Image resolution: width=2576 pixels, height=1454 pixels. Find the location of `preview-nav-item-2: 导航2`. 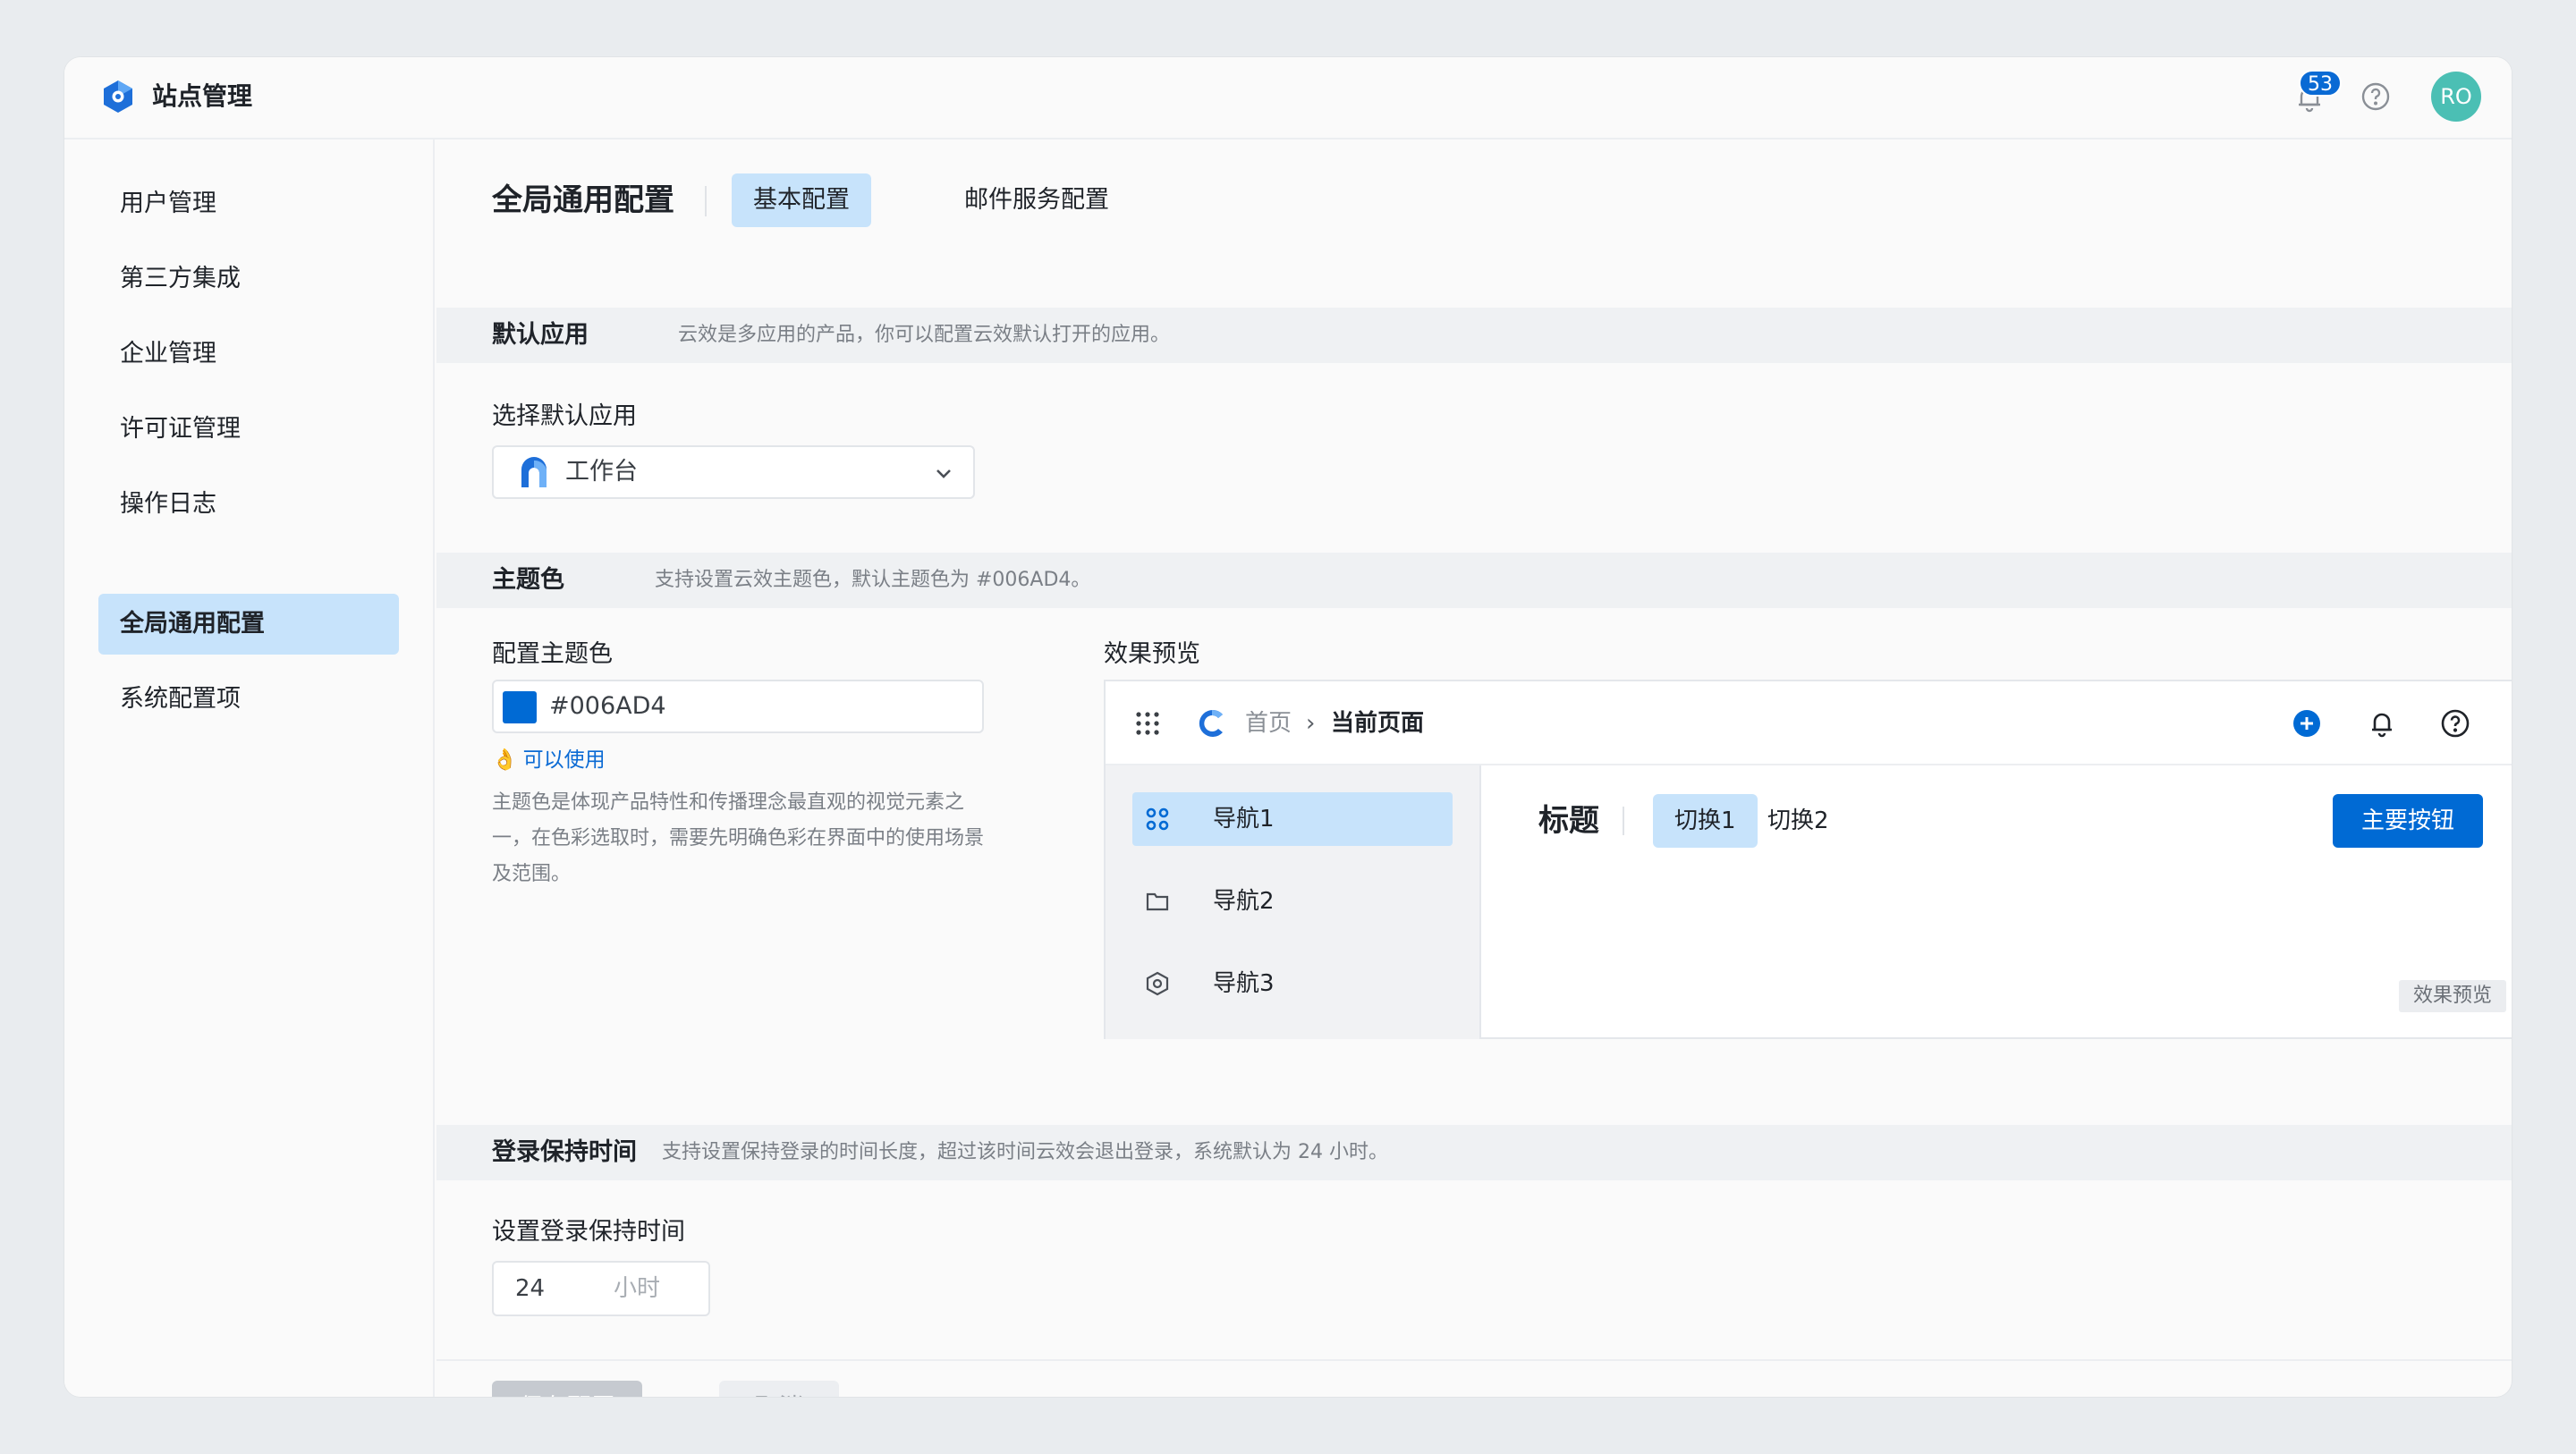

preview-nav-item-2: 导航2 is located at coordinates (1292, 902).